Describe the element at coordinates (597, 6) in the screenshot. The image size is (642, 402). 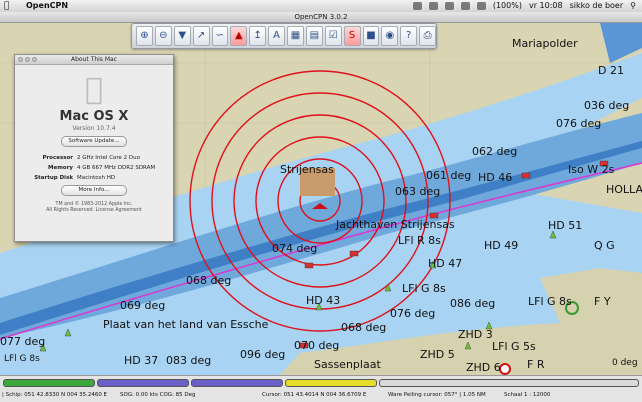
I see `user-menu: sikko de boer` at that location.